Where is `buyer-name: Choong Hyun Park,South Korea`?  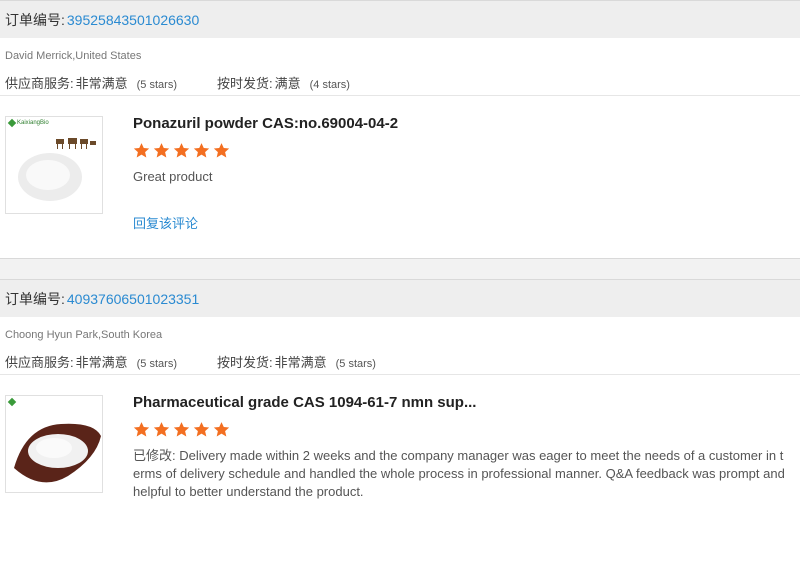
buyer-name: Choong Hyun Park,South Korea is located at coordinates (84, 335).